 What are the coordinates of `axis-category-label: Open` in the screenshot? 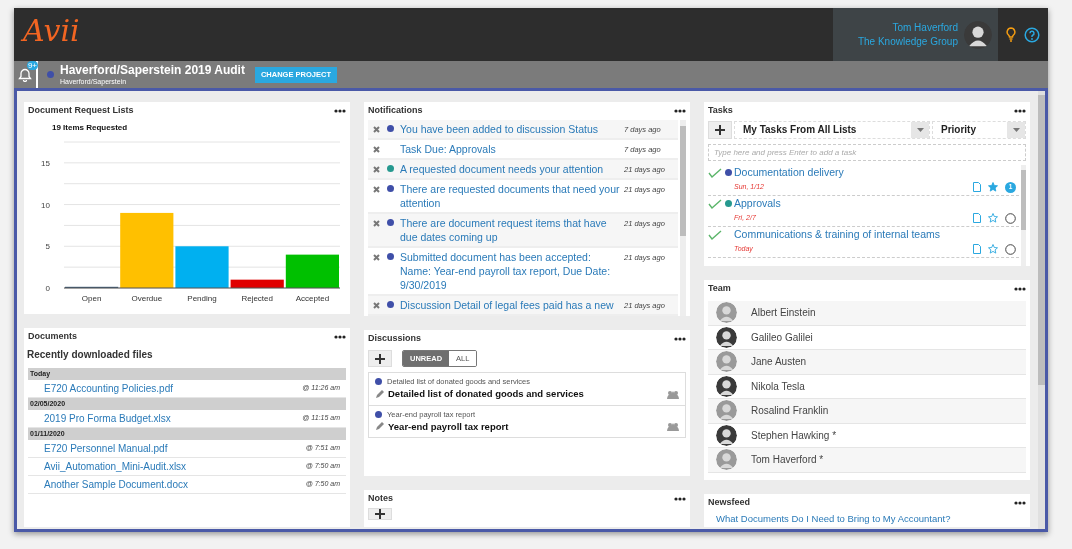 It's located at (91, 298).